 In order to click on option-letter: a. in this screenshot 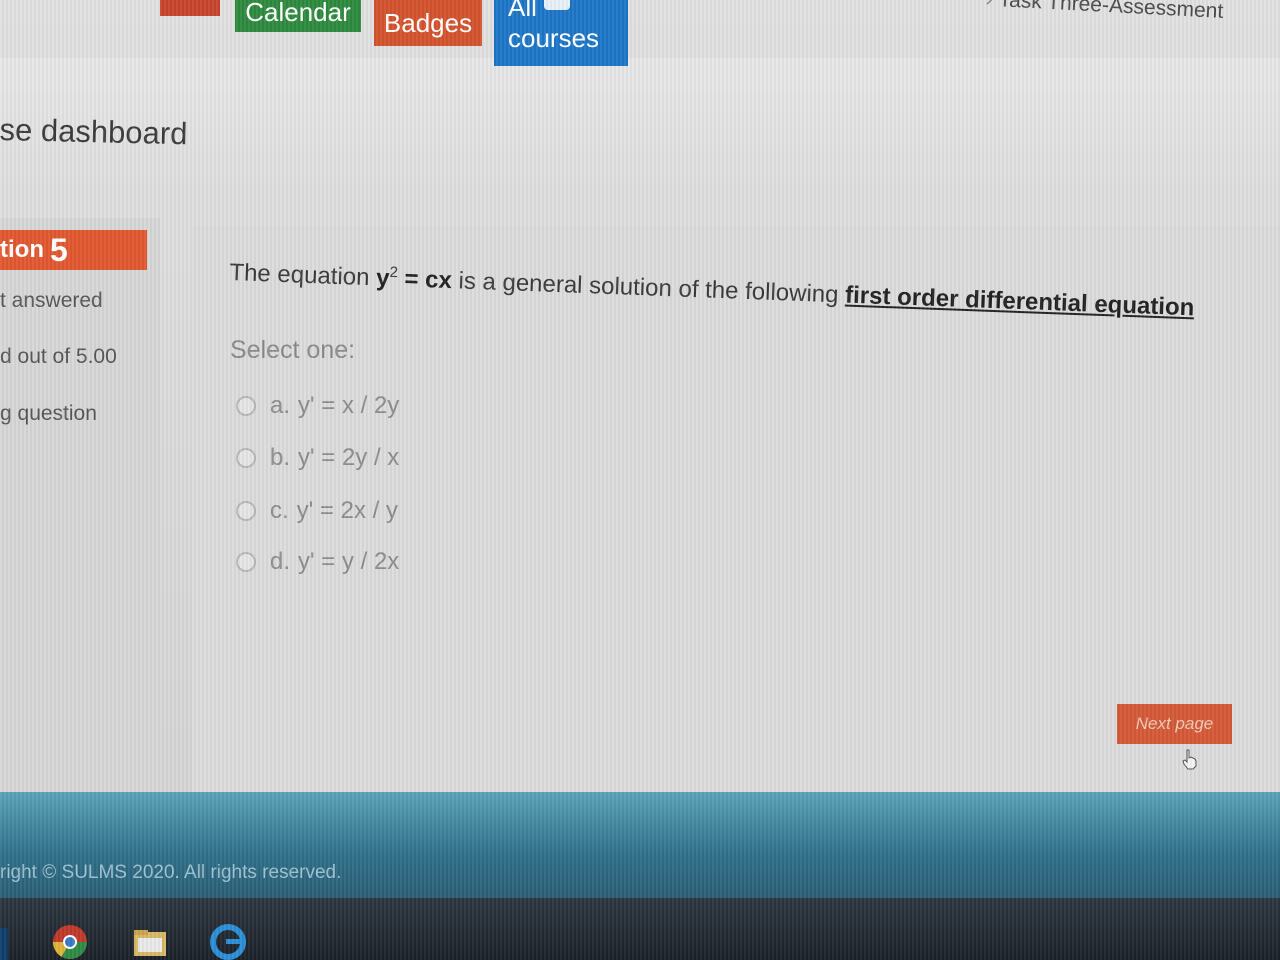, I will do `click(280, 405)`.